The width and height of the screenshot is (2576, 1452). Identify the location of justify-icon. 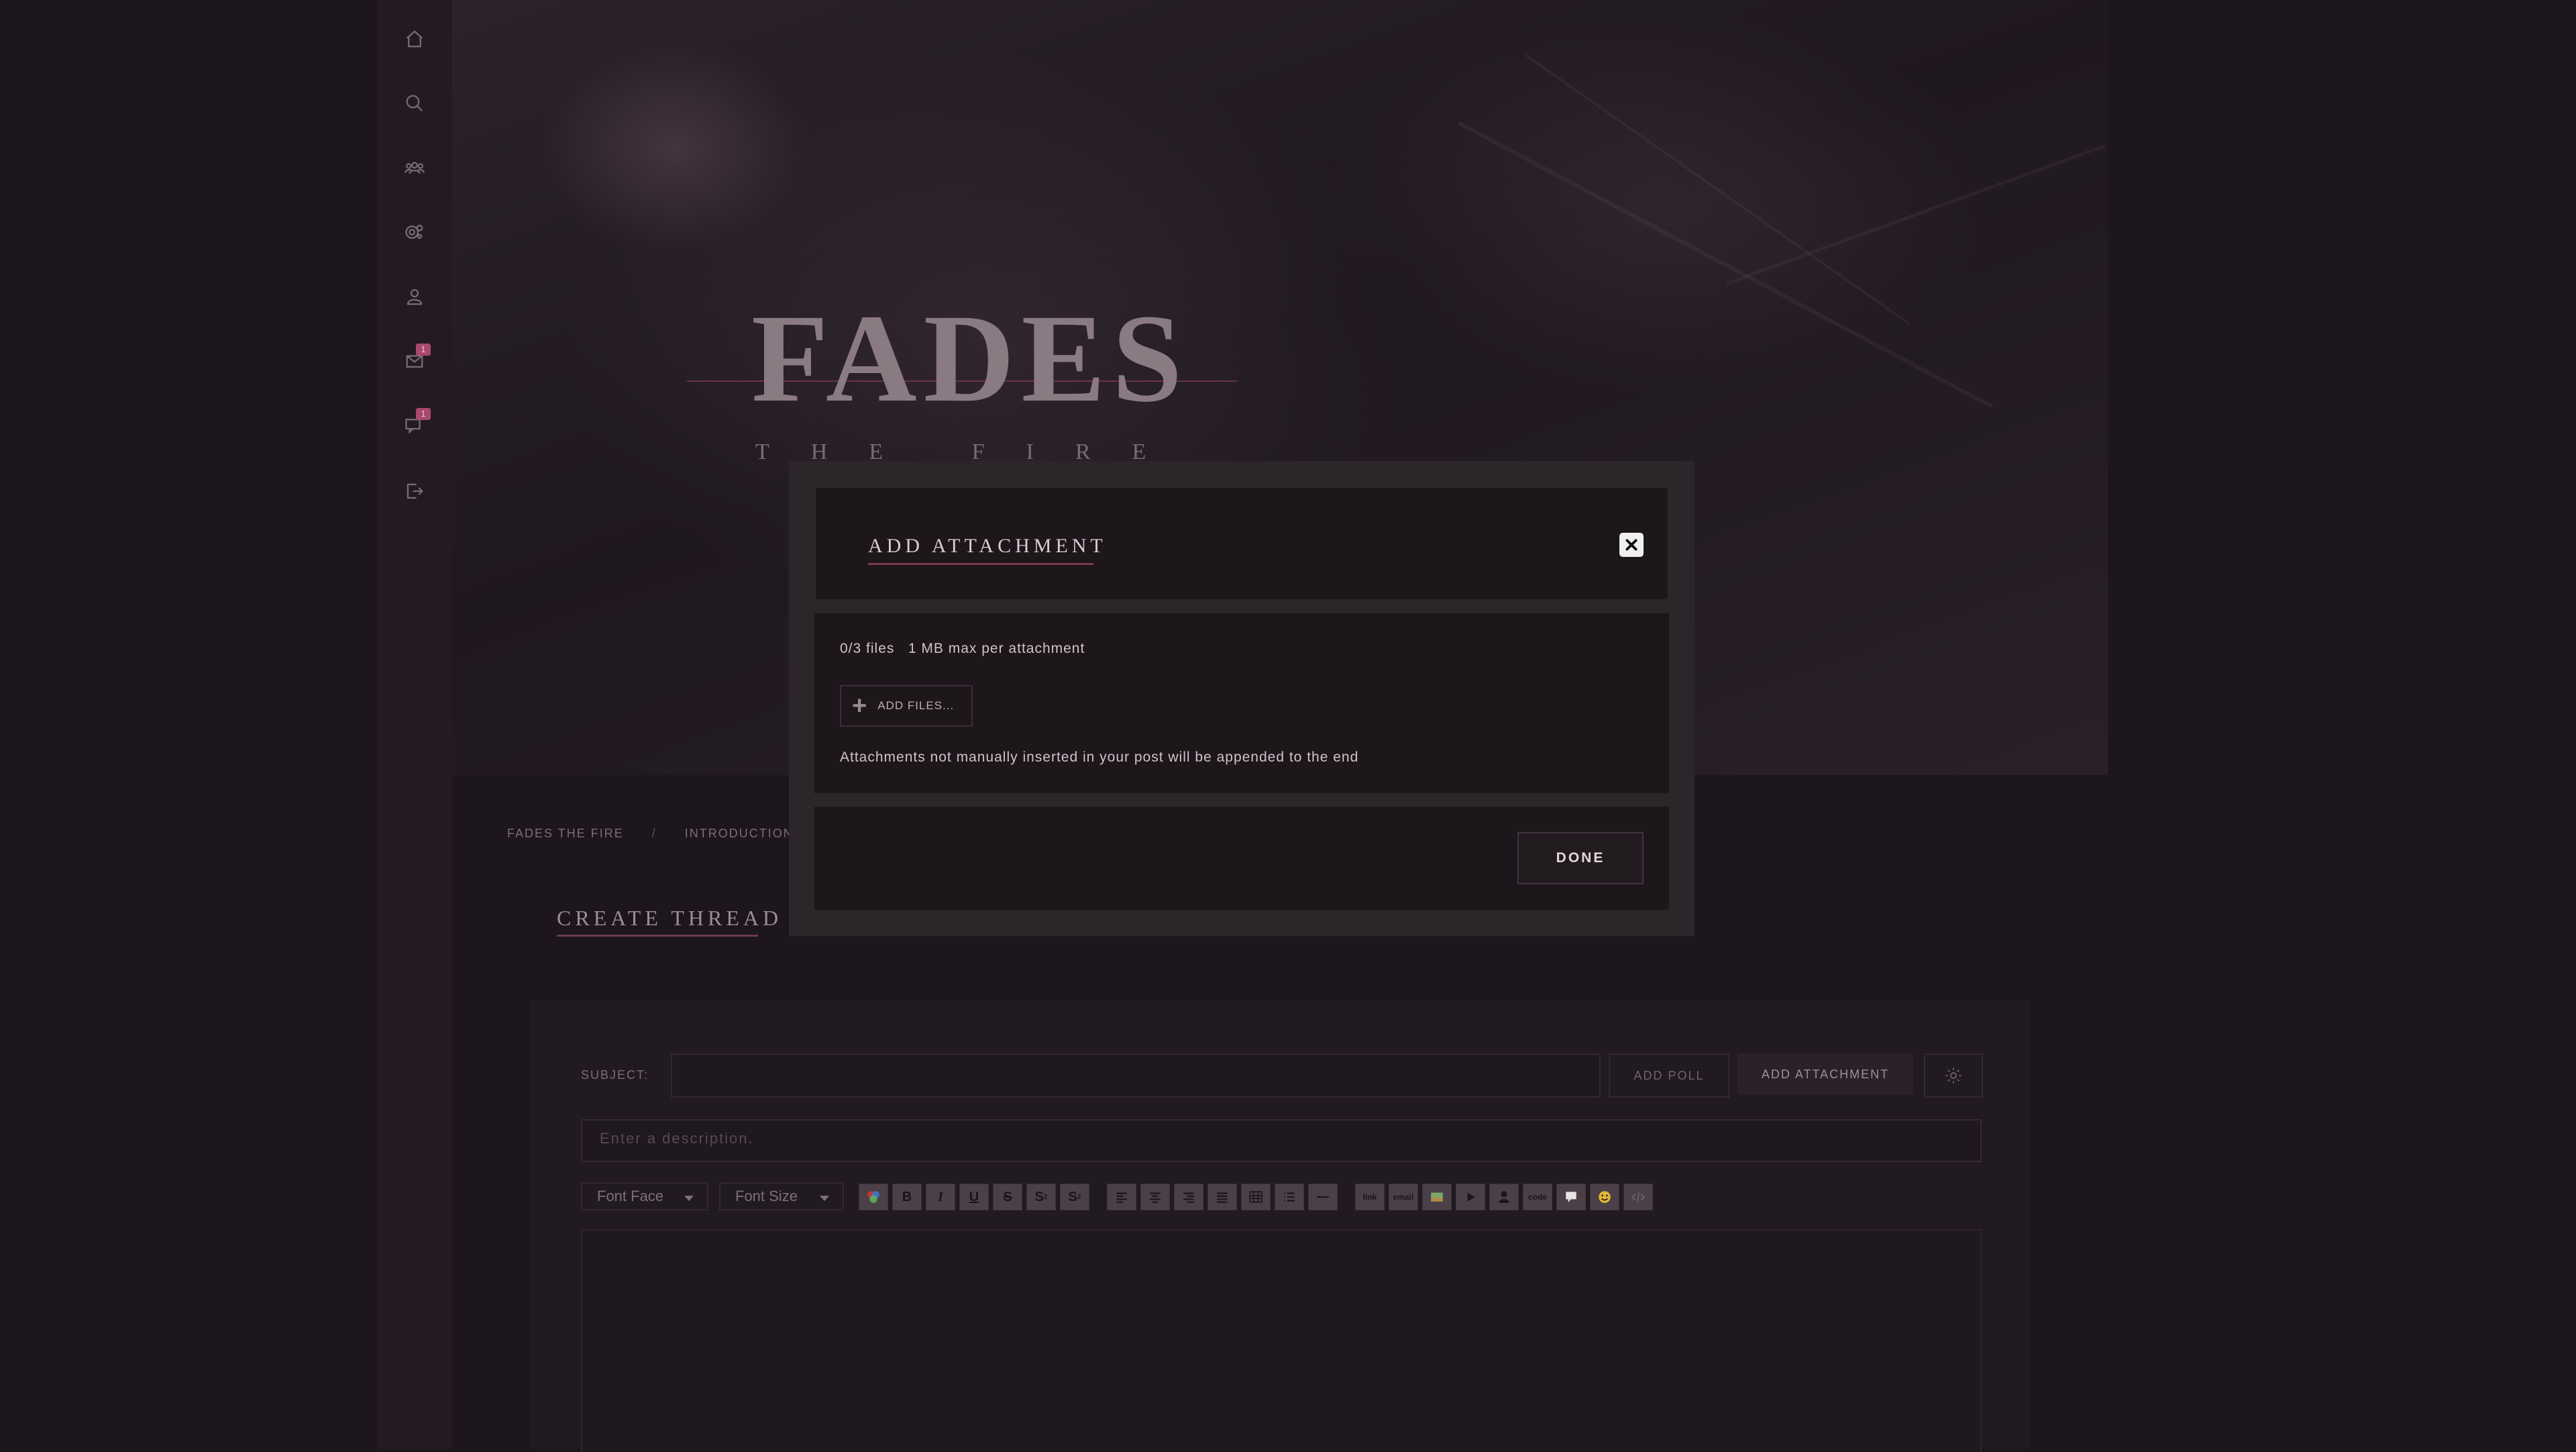
(1222, 1198).